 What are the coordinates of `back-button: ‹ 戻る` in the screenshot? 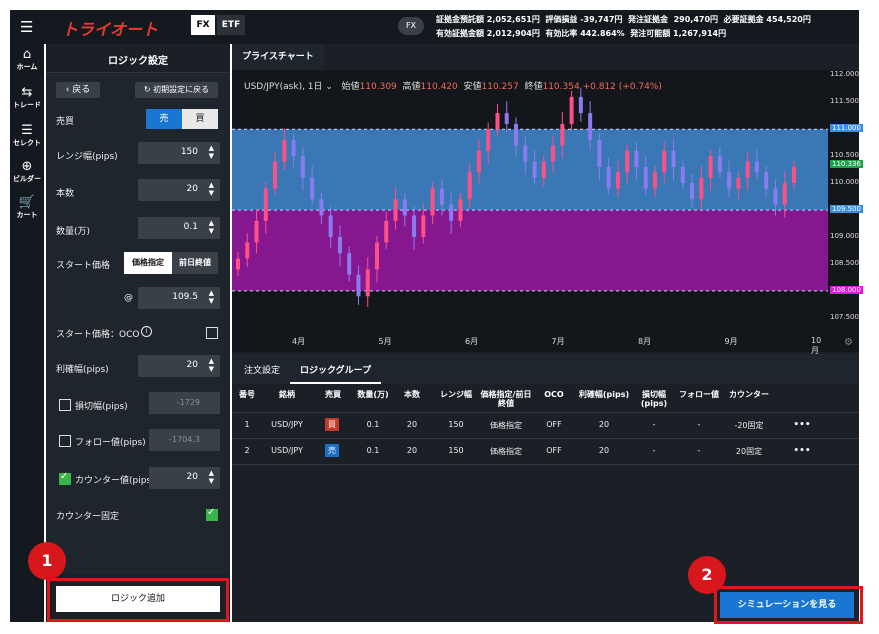 It's located at (78, 90).